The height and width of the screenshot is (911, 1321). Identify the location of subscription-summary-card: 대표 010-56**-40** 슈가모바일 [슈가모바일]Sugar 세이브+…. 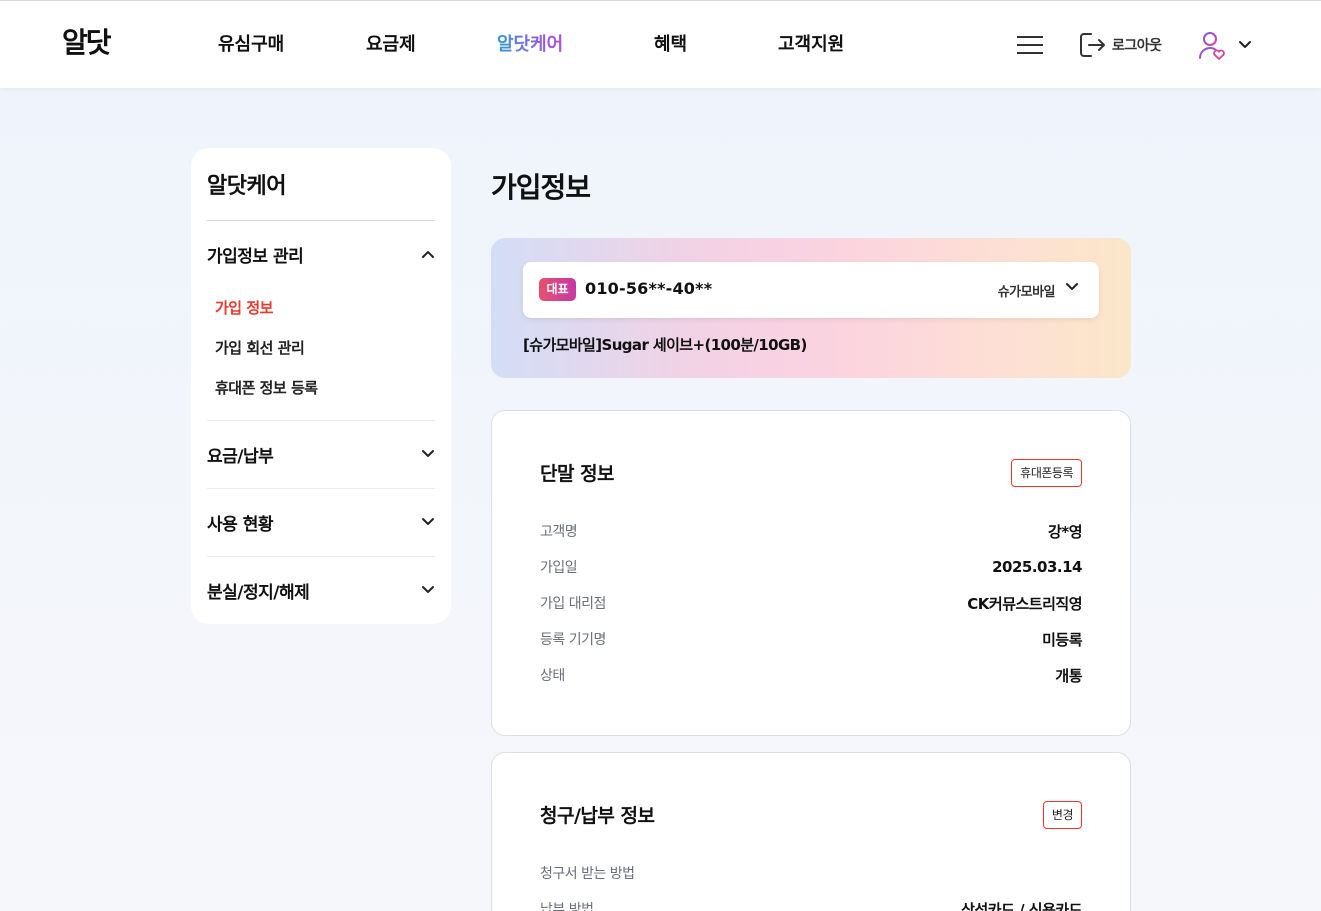
(811, 308).